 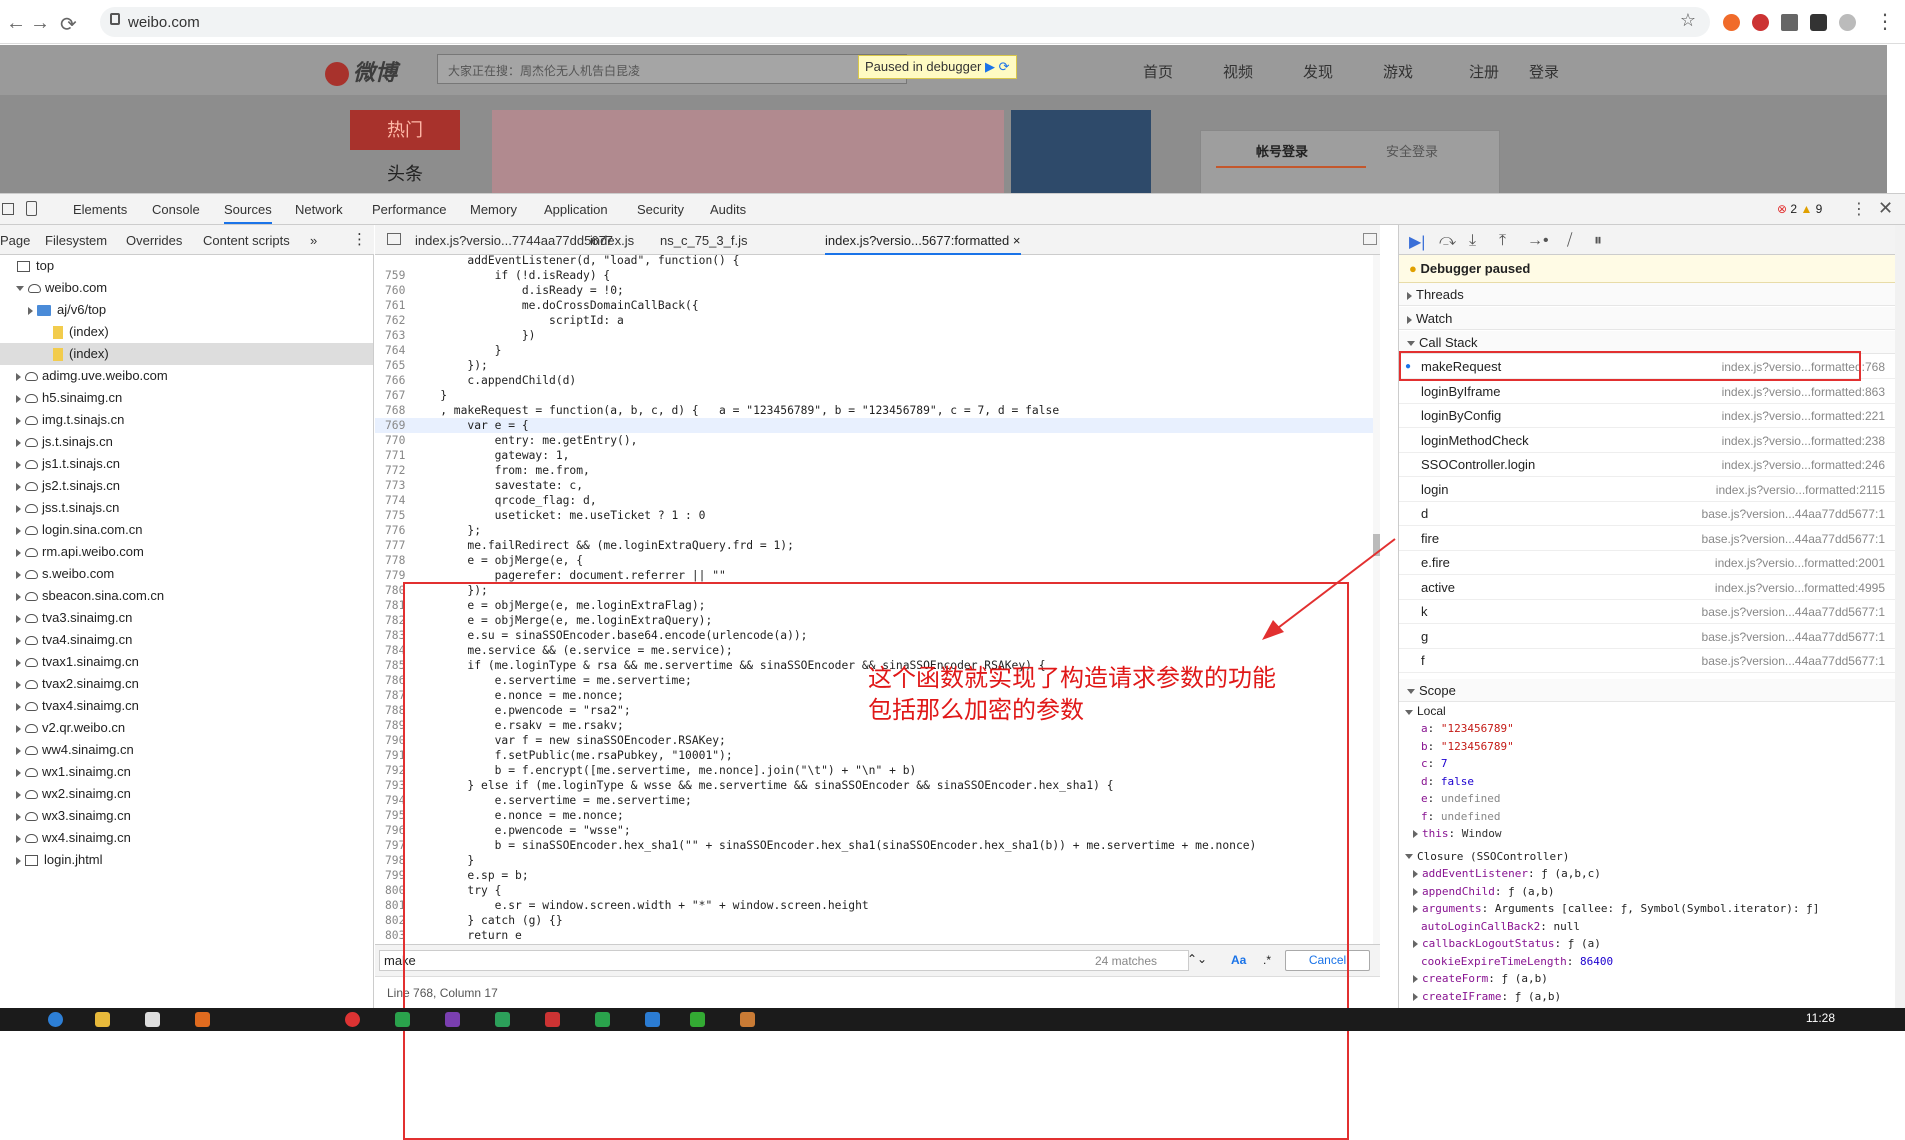 What do you see at coordinates (154, 240) in the screenshot?
I see `tab-overrides: Overrides` at bounding box center [154, 240].